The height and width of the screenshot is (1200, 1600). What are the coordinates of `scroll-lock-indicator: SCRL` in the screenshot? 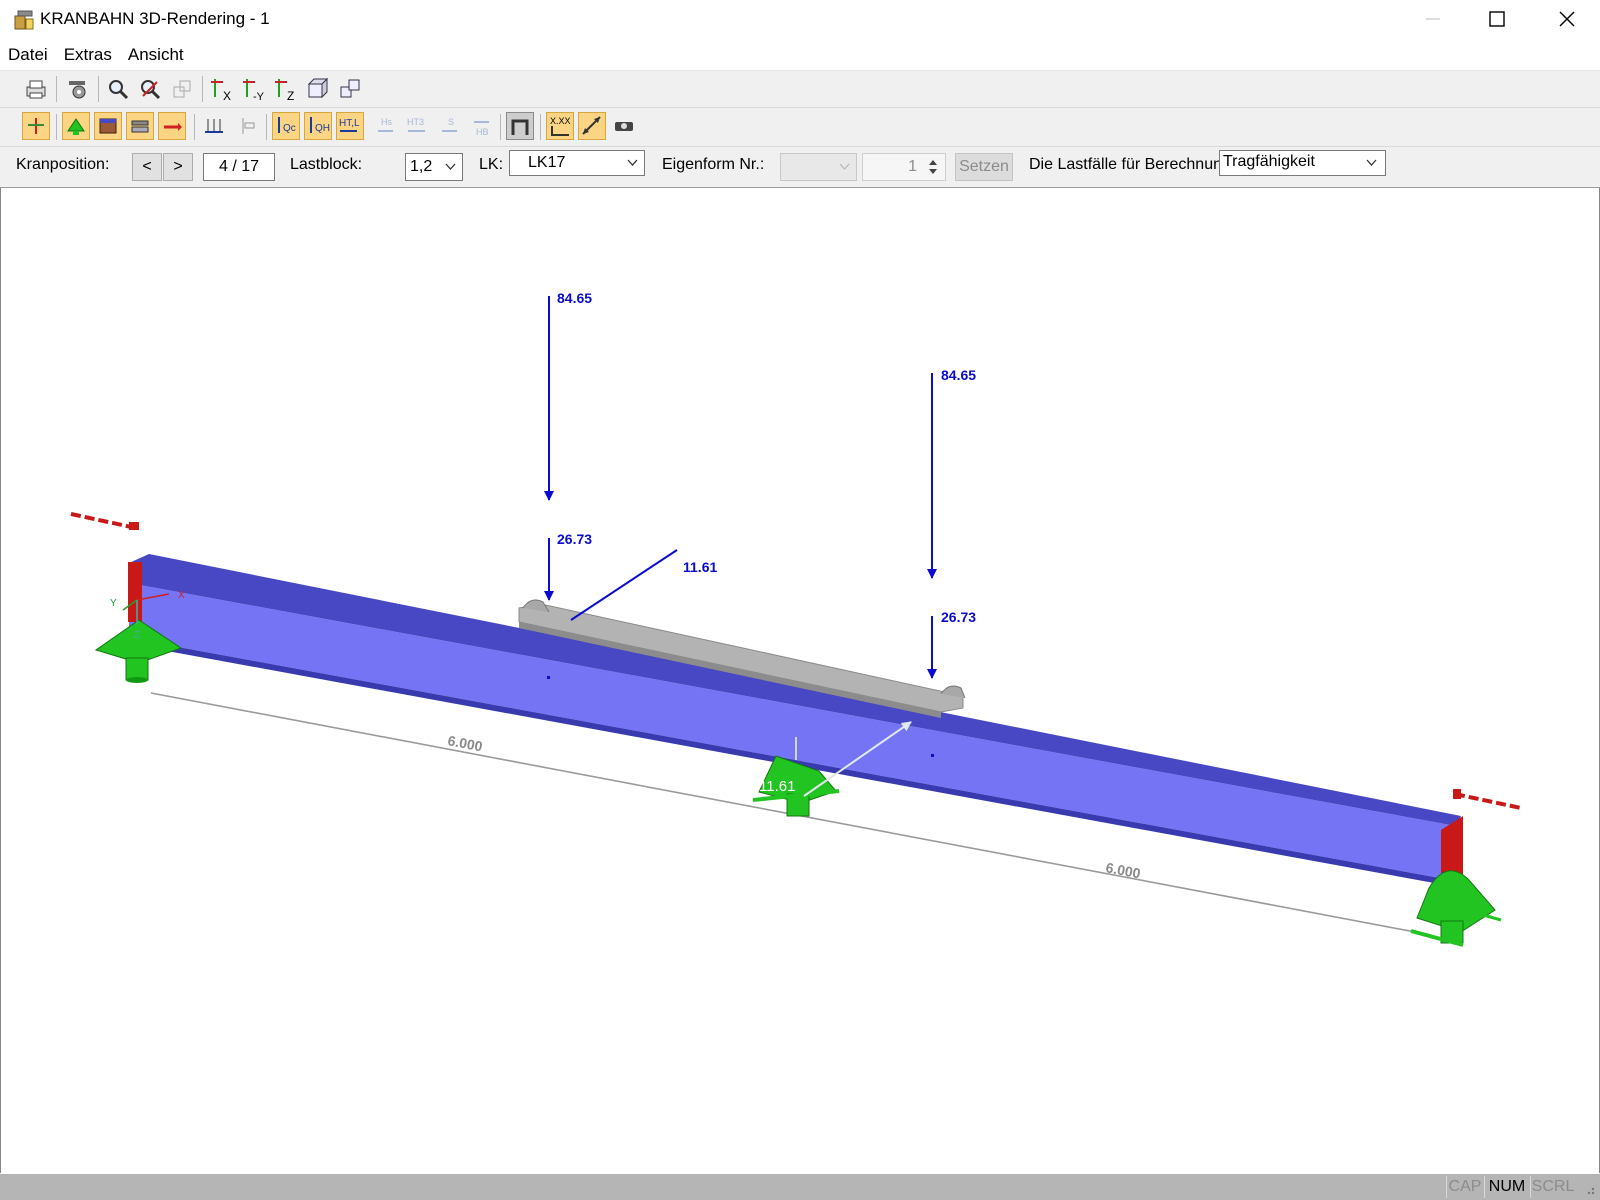 It's located at (1552, 1187).